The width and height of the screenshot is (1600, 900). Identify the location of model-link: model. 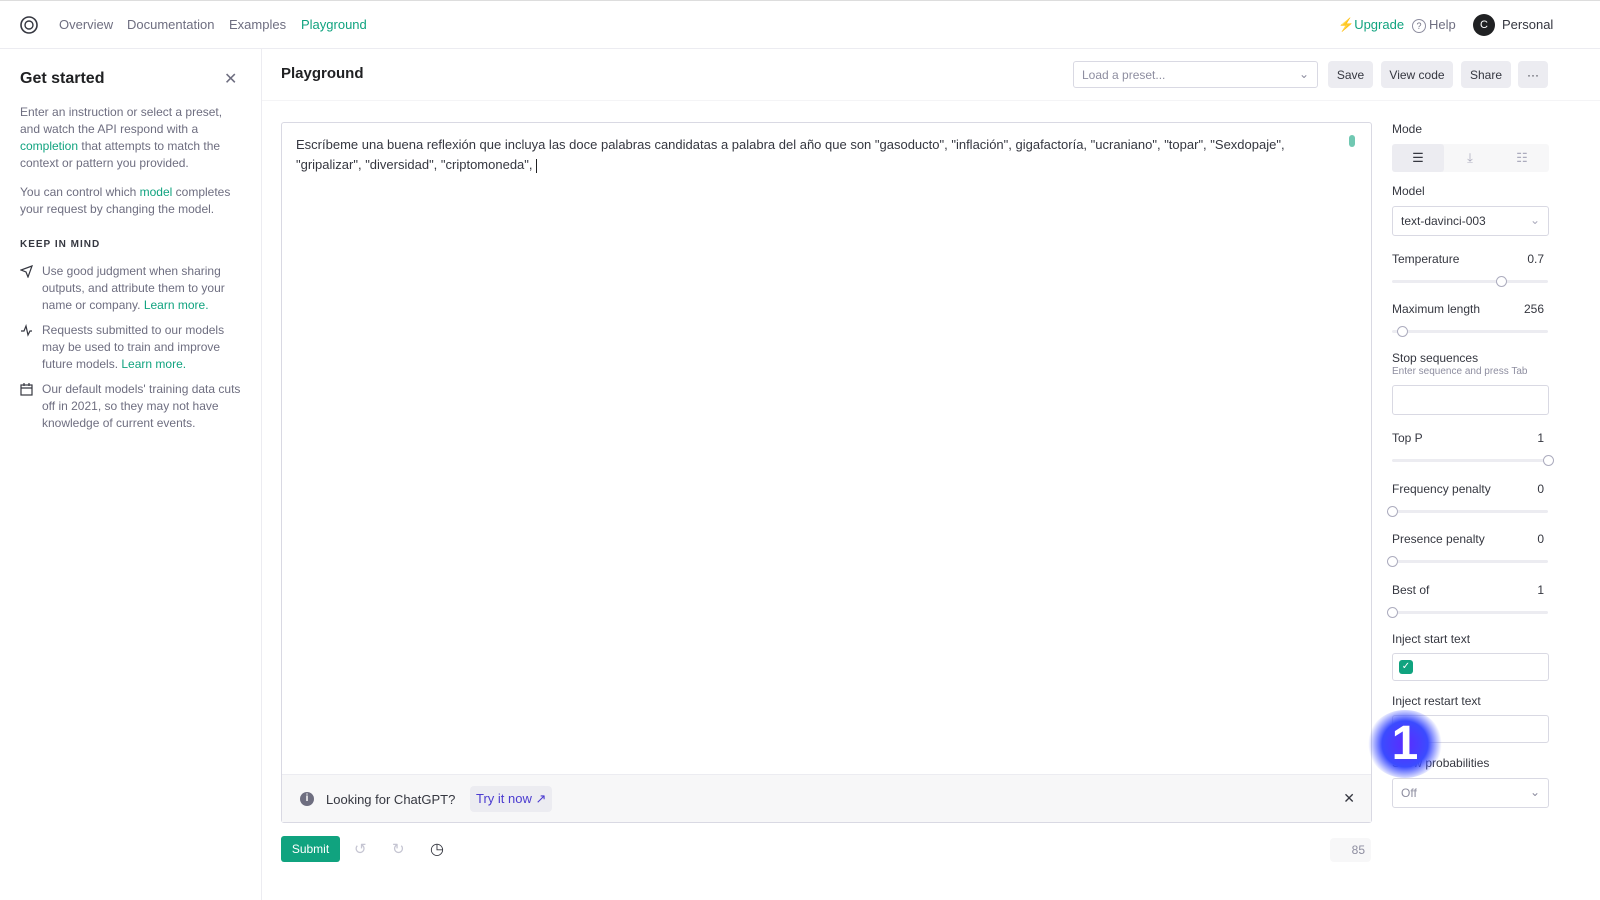
(156, 192).